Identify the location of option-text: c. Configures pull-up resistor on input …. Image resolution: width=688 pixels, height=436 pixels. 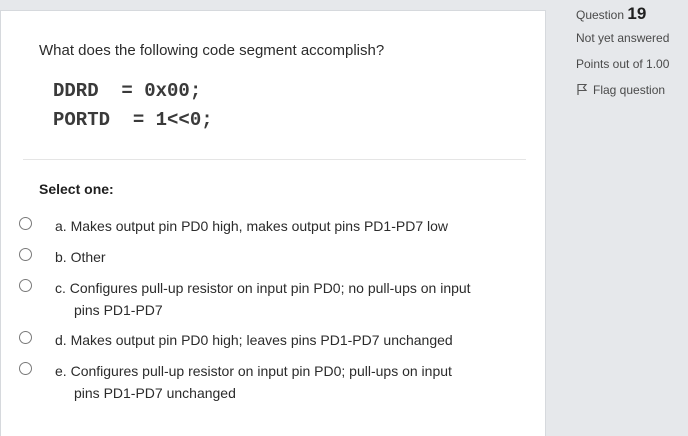
(263, 299).